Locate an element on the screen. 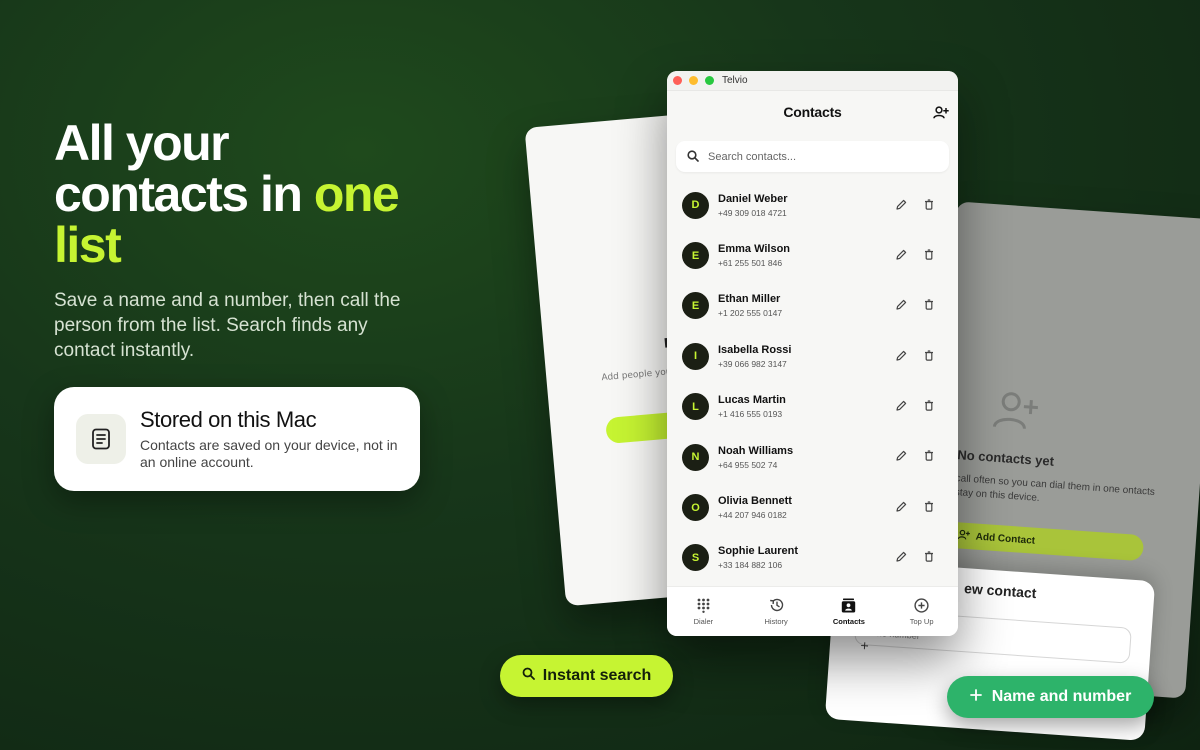 The height and width of the screenshot is (750, 1200). contact-name: Sophie Laurent is located at coordinates (758, 551).